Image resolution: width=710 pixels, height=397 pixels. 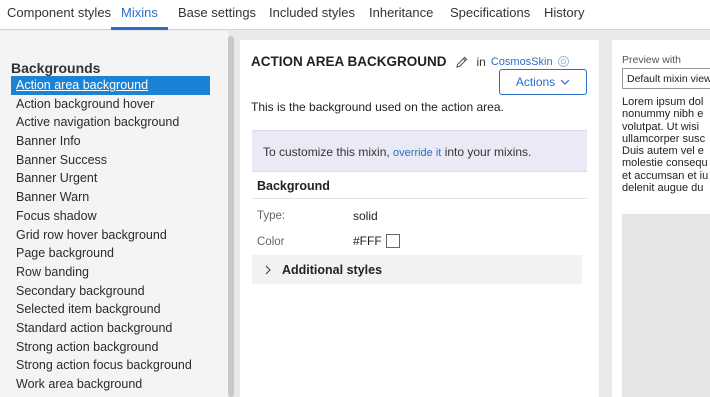 What do you see at coordinates (268, 269) in the screenshot?
I see `chevron-right-icon` at bounding box center [268, 269].